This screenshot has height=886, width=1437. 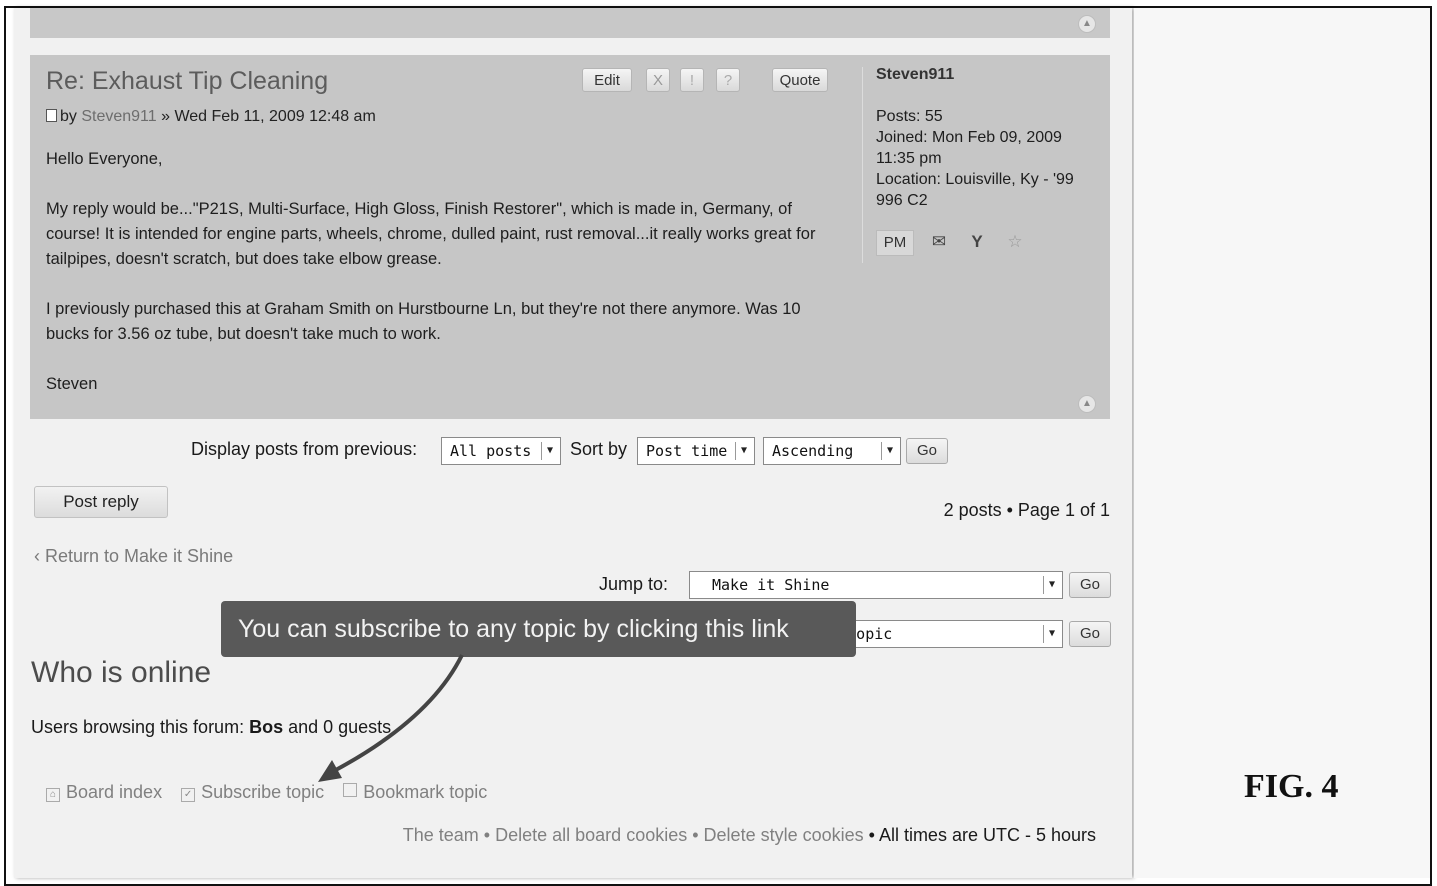 What do you see at coordinates (397, 714) in the screenshot?
I see `arrow-shaft` at bounding box center [397, 714].